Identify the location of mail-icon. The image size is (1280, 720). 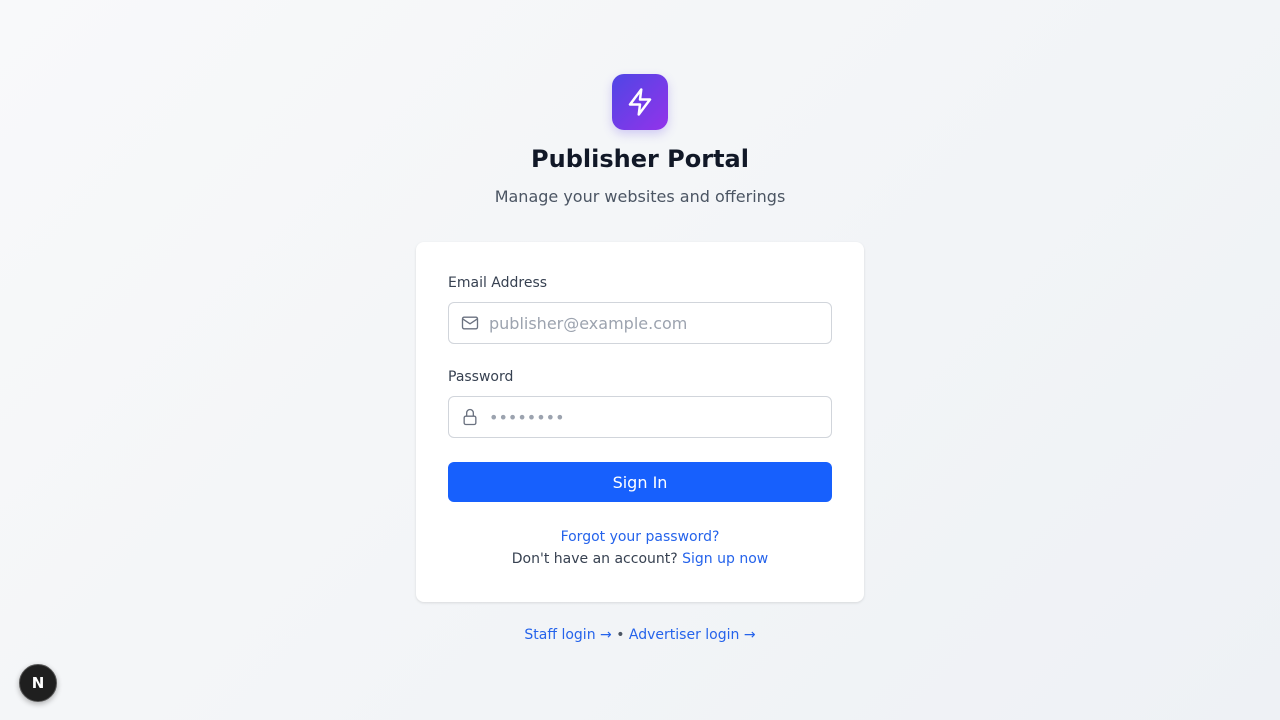
(469, 323).